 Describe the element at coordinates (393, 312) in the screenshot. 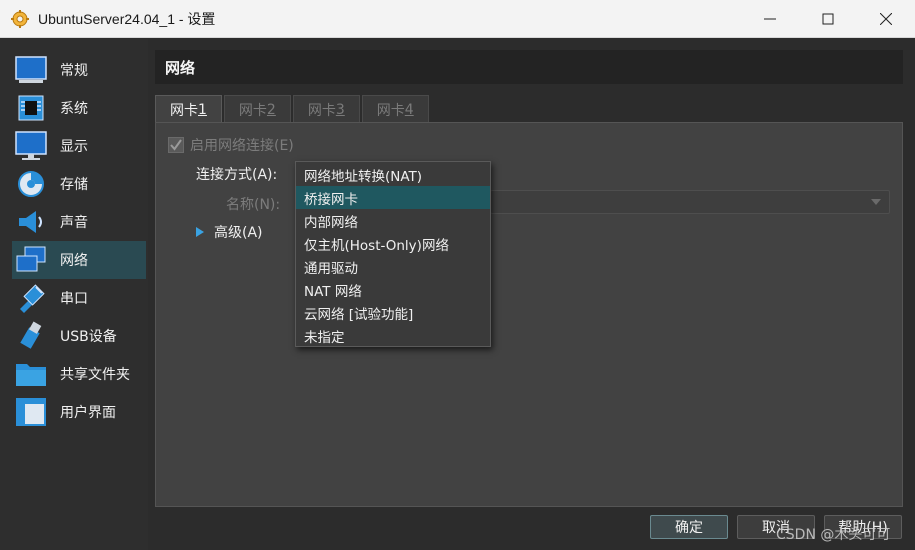

I see `dropdown-option-cloud: 云网络 [试验功能]` at that location.